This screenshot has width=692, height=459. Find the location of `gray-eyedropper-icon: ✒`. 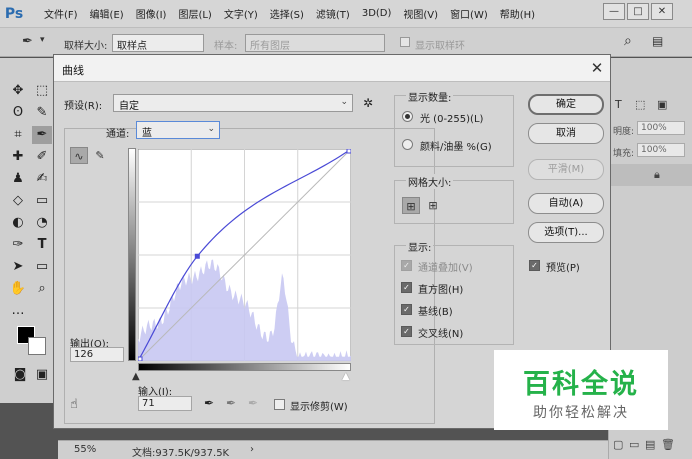

gray-eyedropper-icon: ✒ is located at coordinates (231, 403).